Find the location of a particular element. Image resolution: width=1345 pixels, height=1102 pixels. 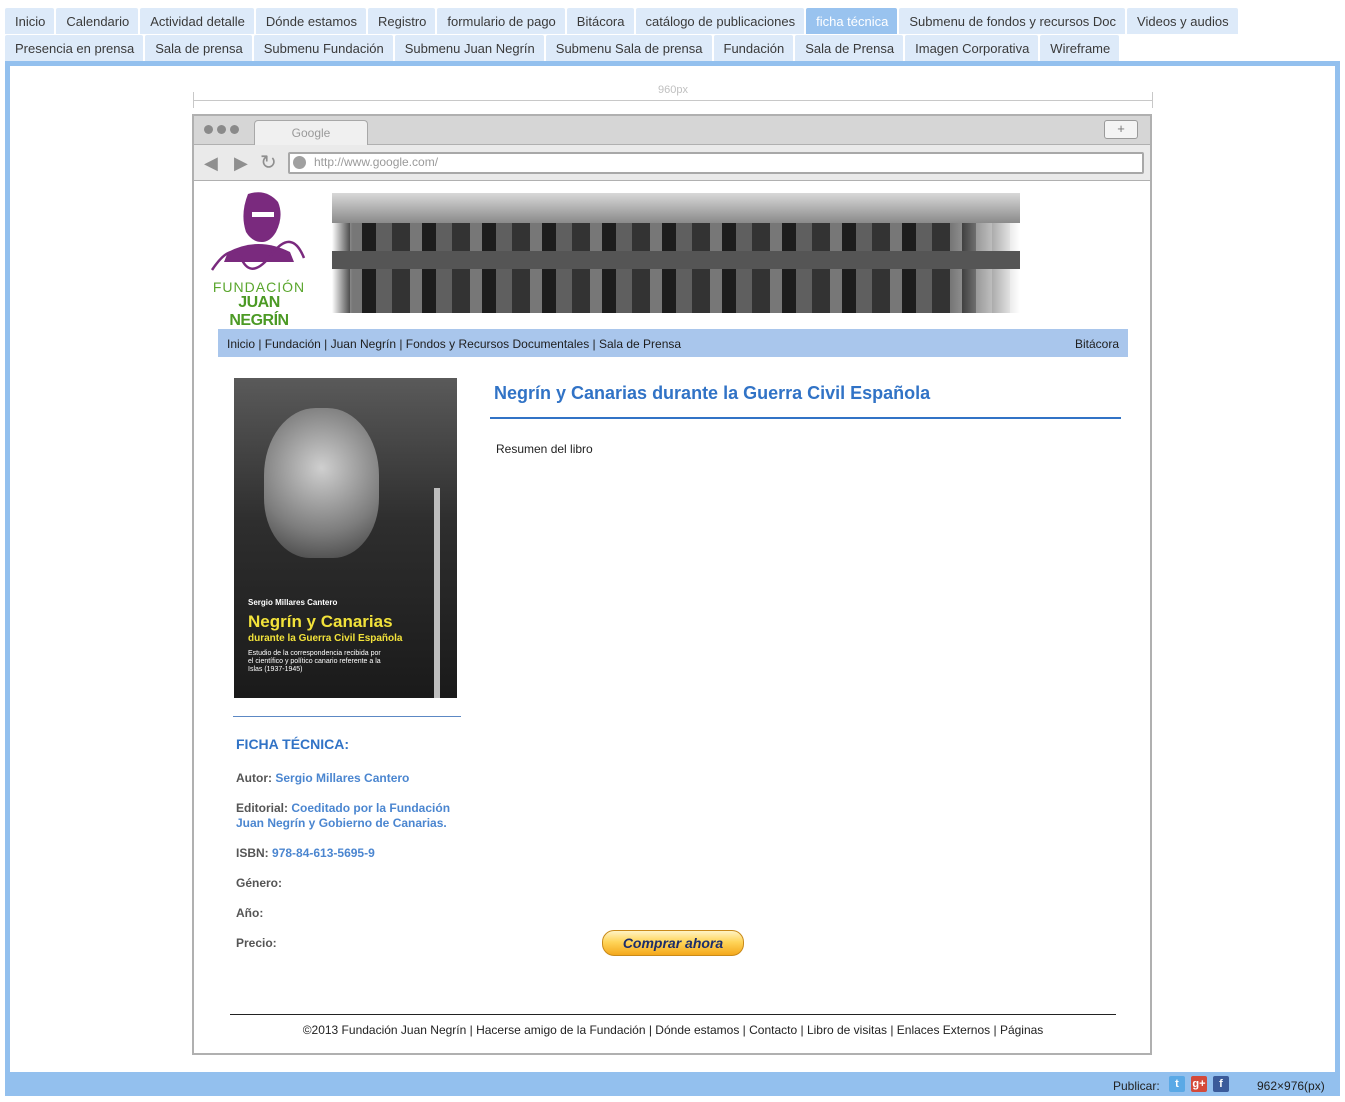

spec-label: Género: is located at coordinates (259, 883).